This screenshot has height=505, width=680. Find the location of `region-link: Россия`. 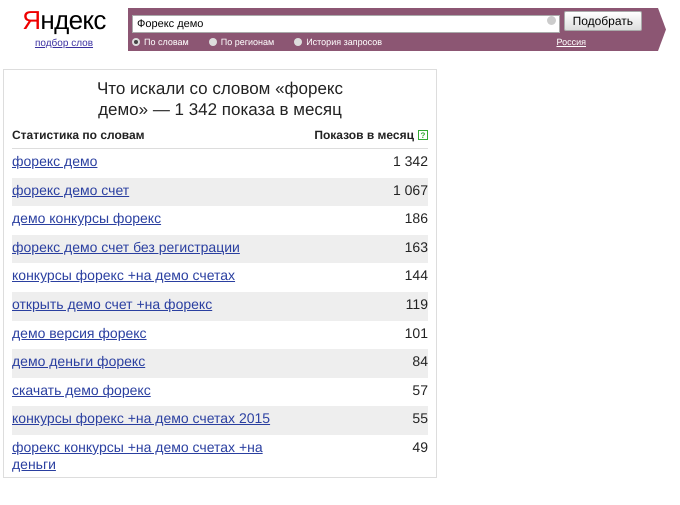

region-link: Россия is located at coordinates (571, 42).